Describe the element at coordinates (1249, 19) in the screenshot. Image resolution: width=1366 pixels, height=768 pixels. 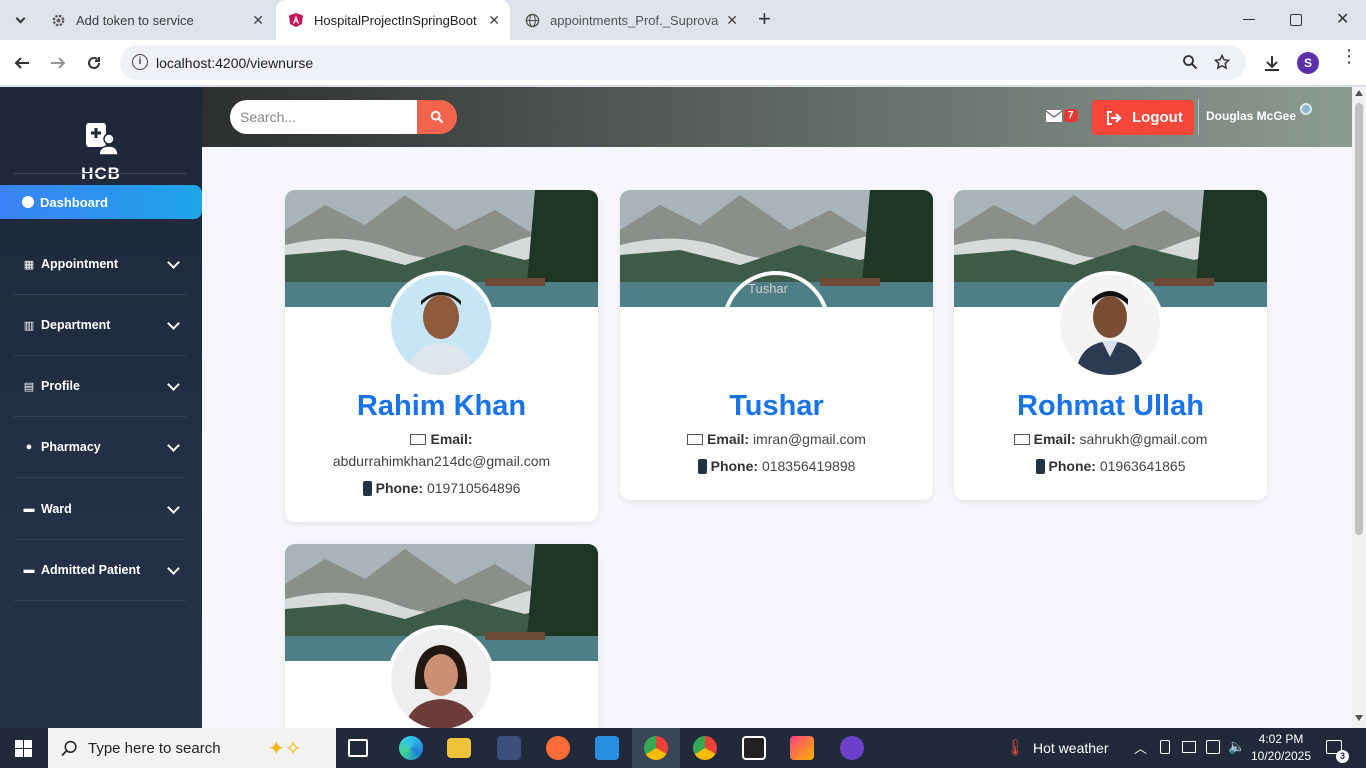
I see `minimize-button` at that location.